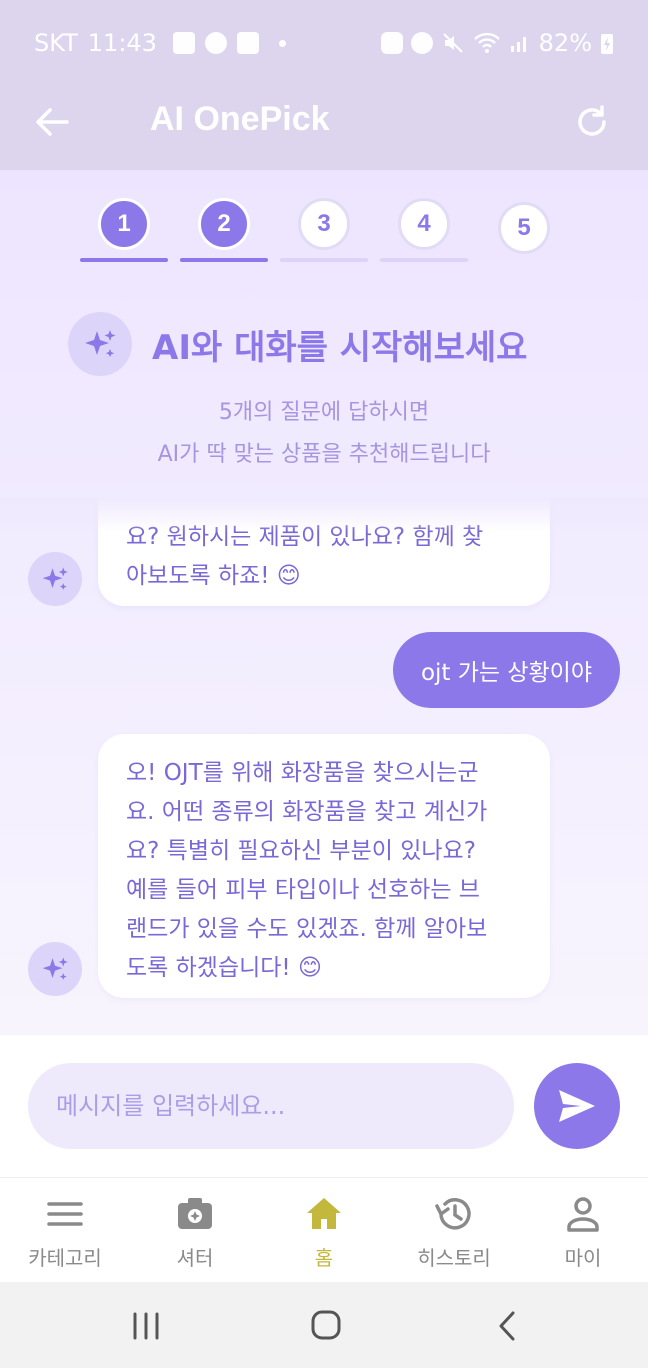 The image size is (648, 1368). I want to click on c-app-icon, so click(215, 43).